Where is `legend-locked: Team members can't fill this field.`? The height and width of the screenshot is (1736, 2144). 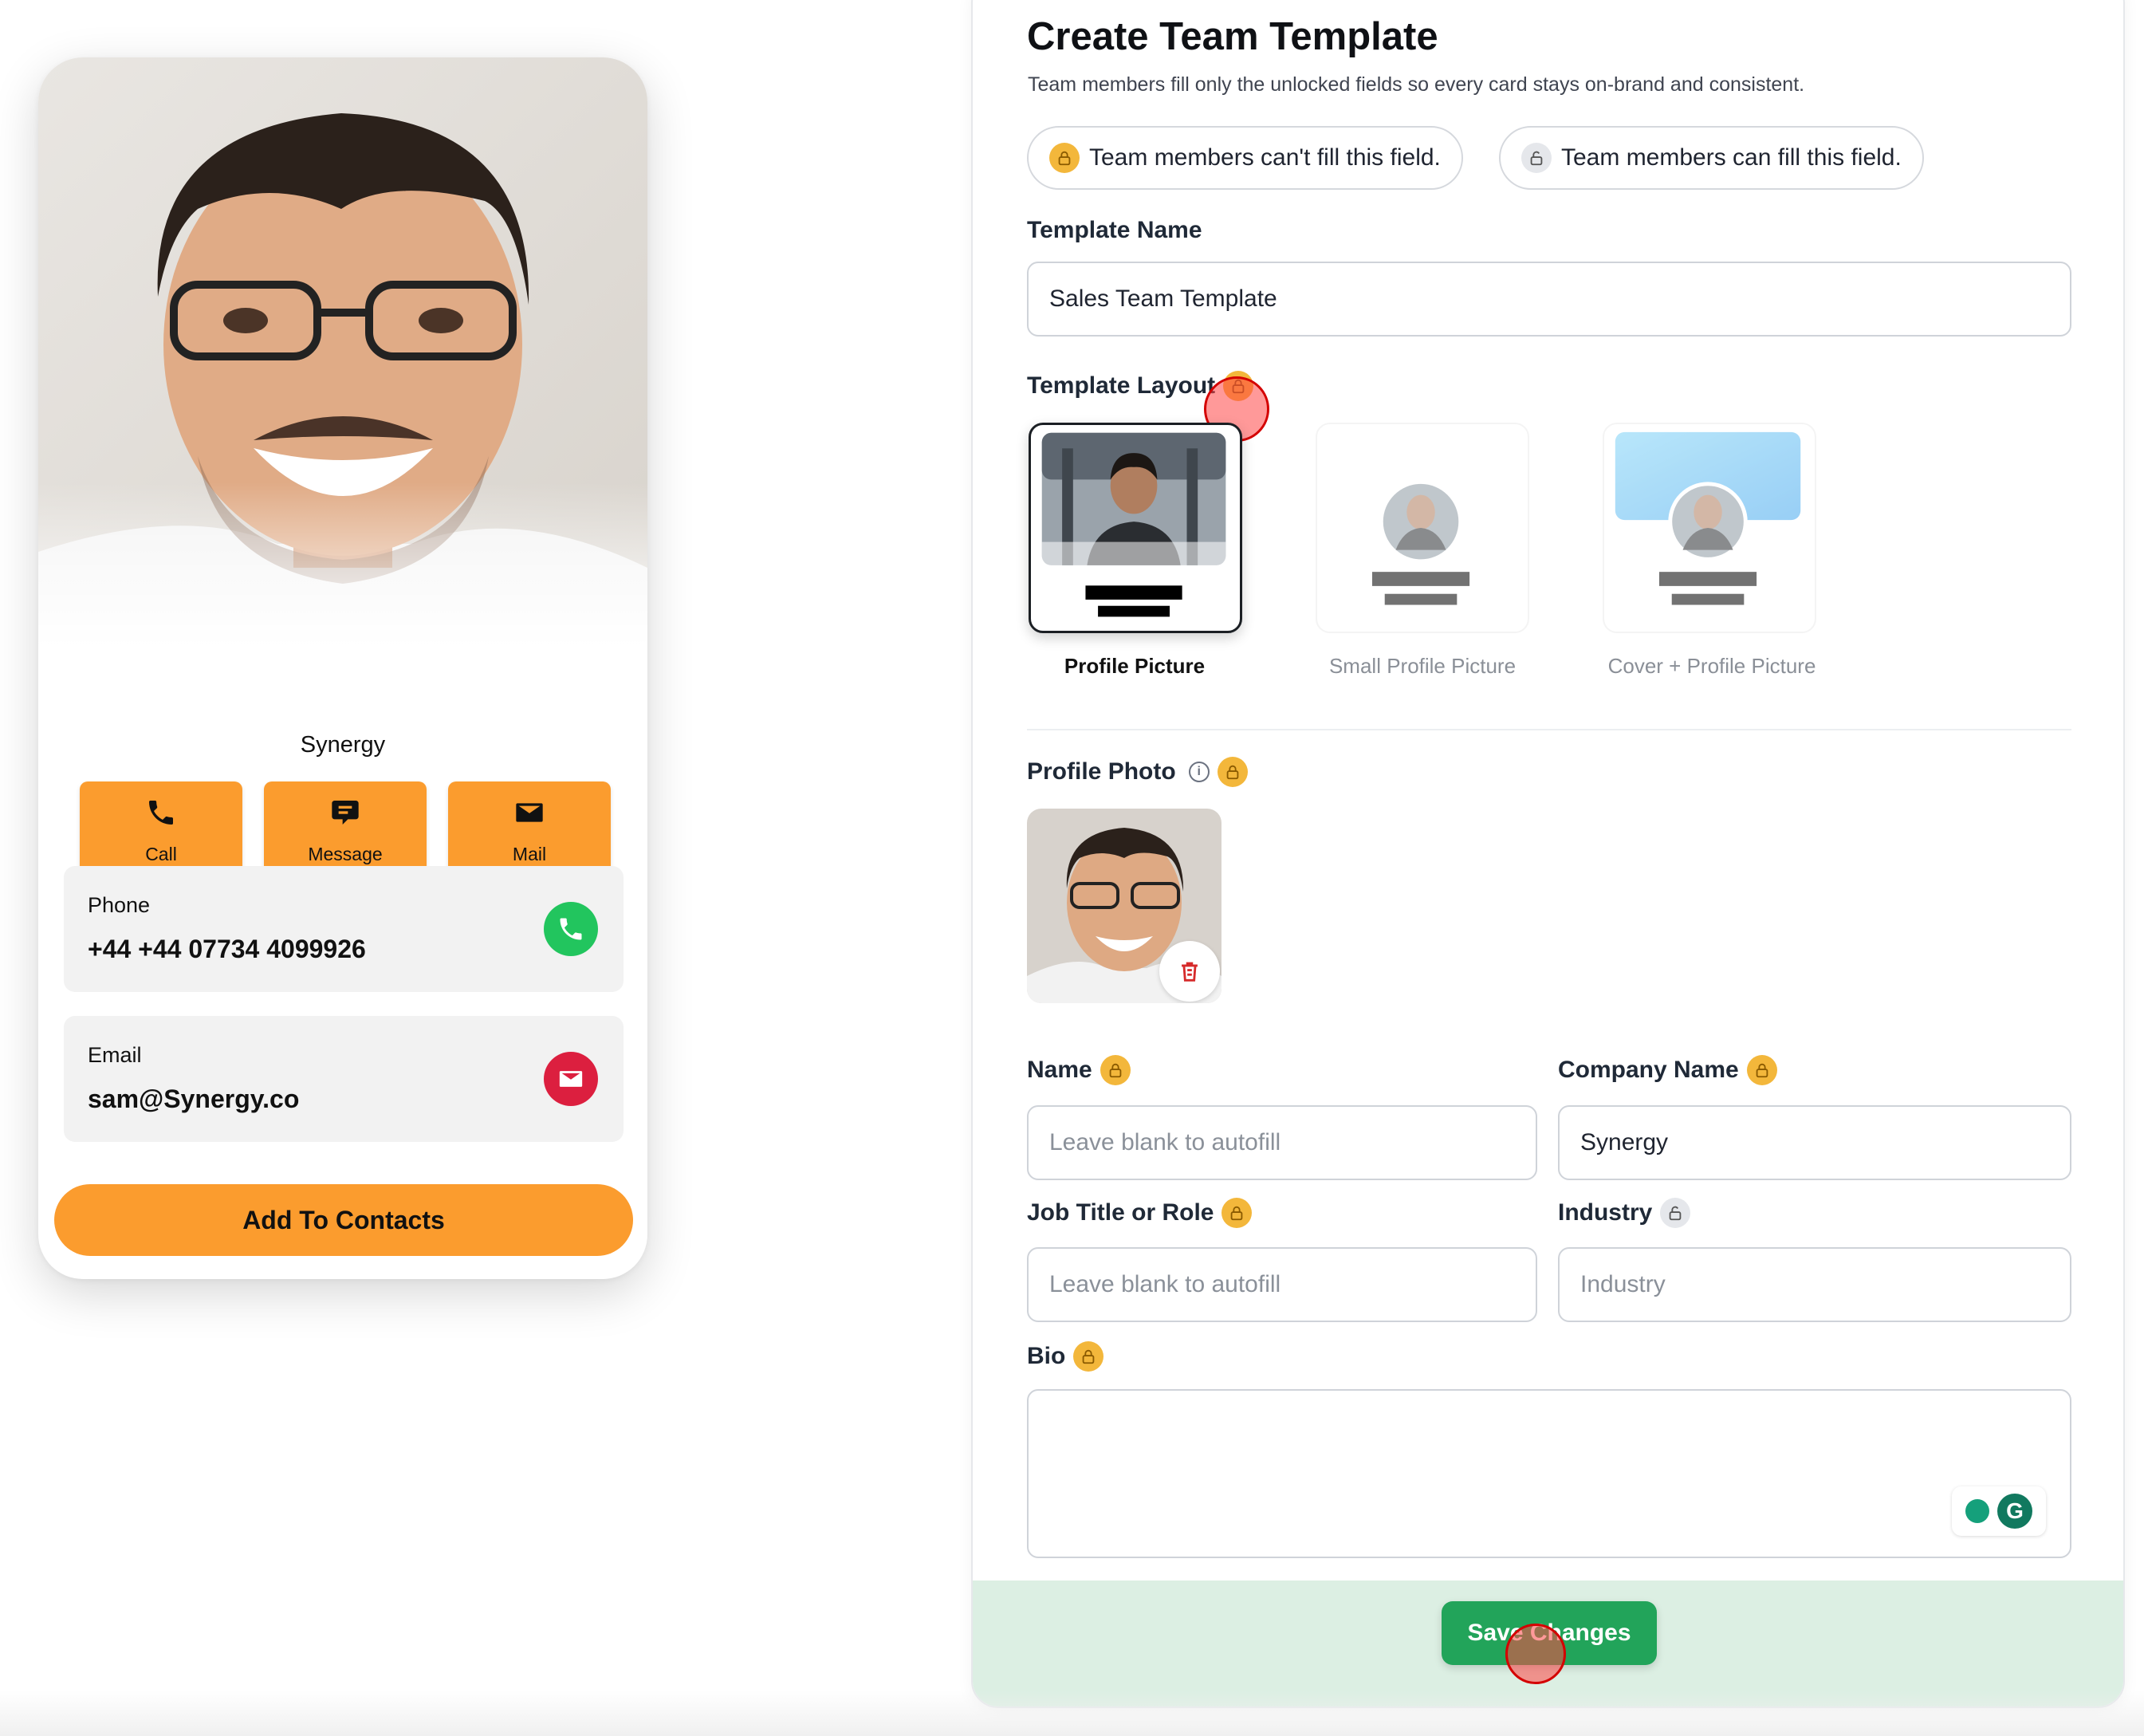
legend-locked: Team members can't fill this field. is located at coordinates (1245, 158).